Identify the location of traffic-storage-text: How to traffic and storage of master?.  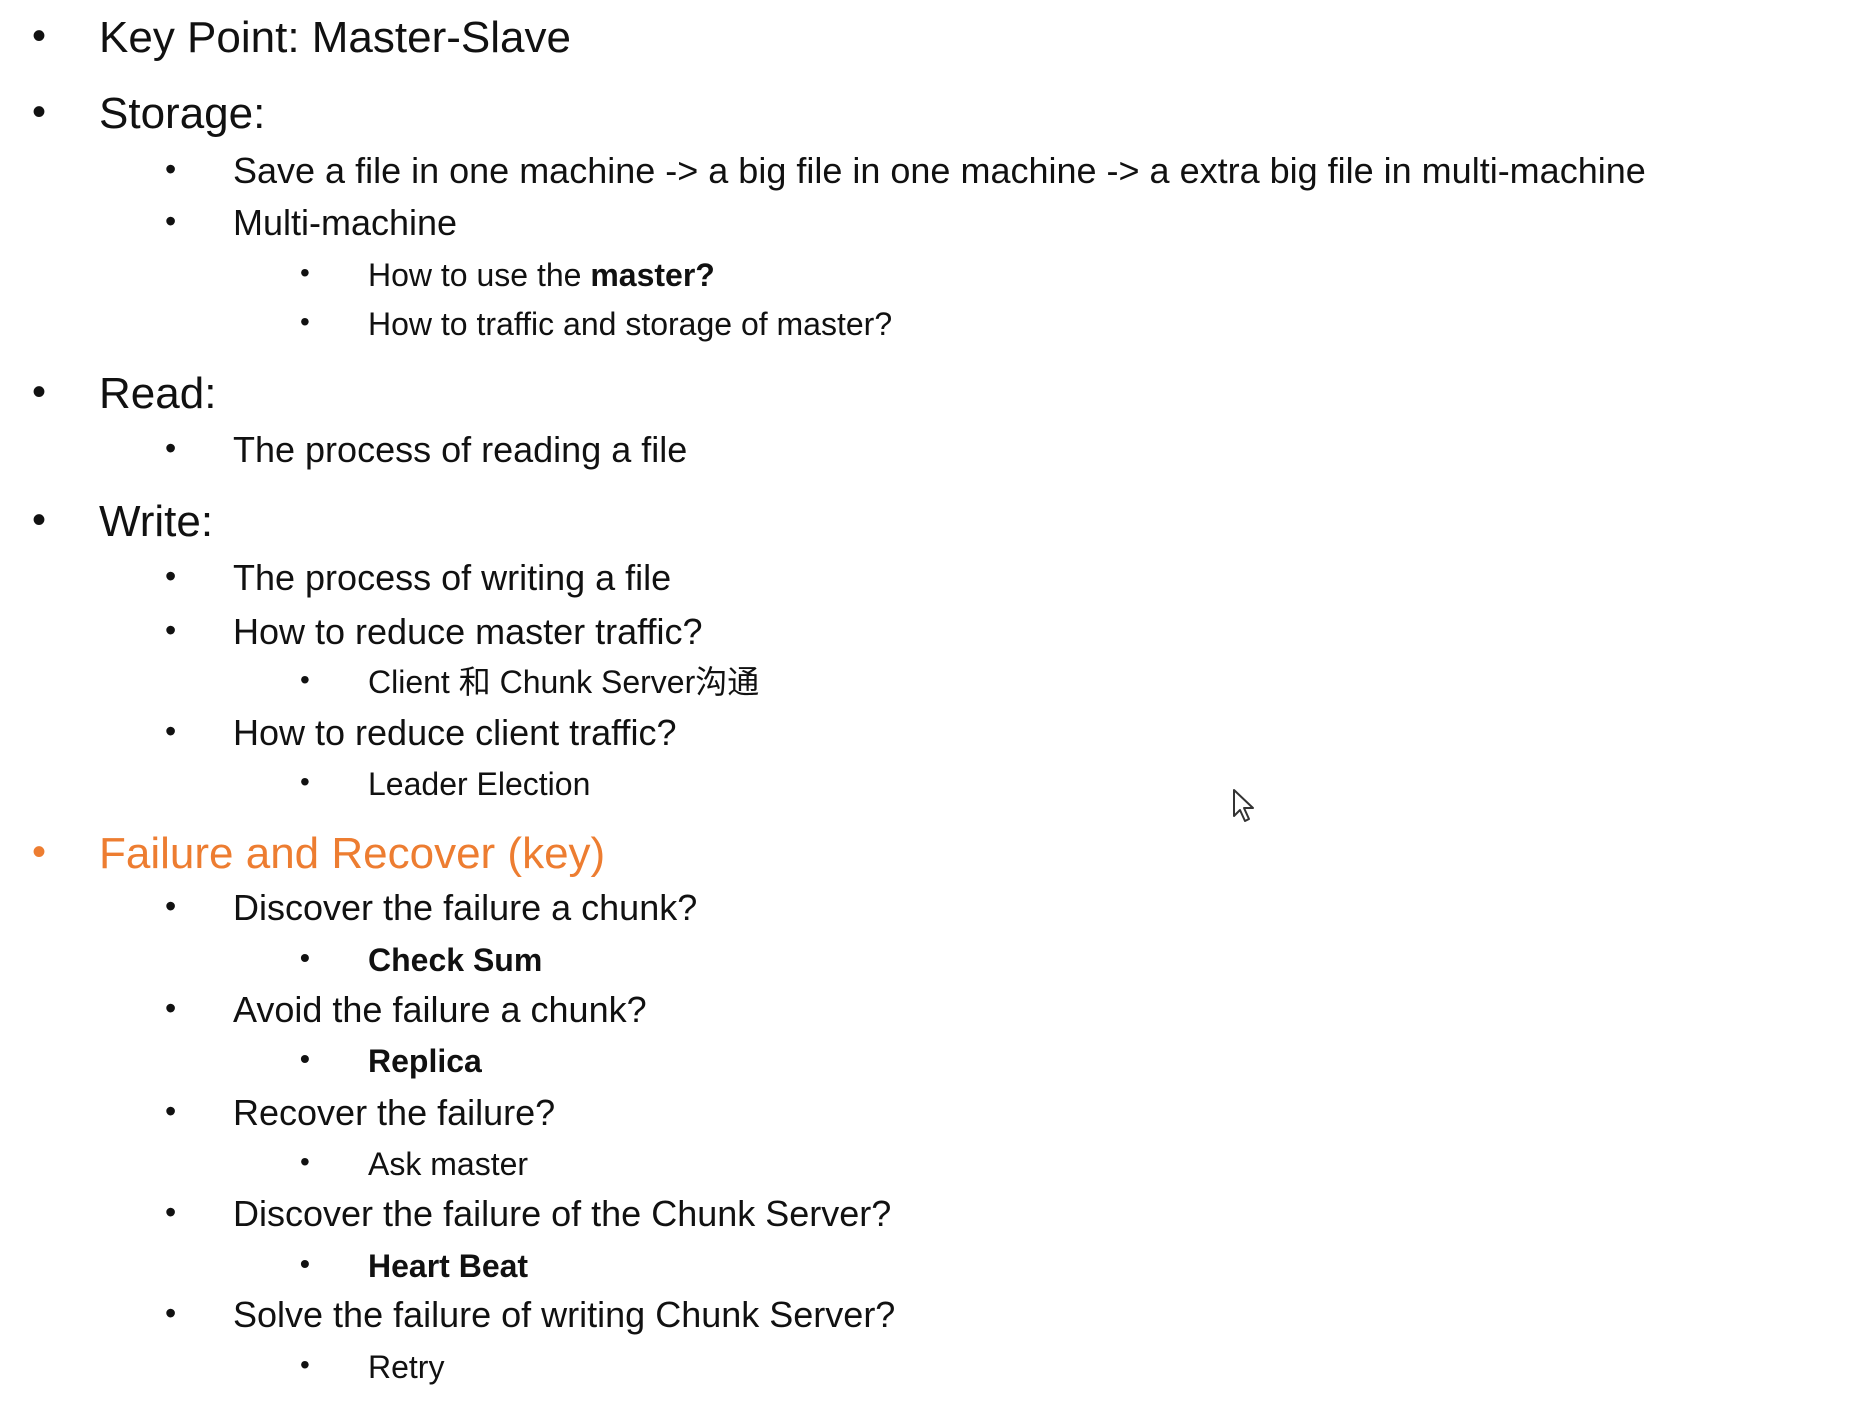
(630, 324).